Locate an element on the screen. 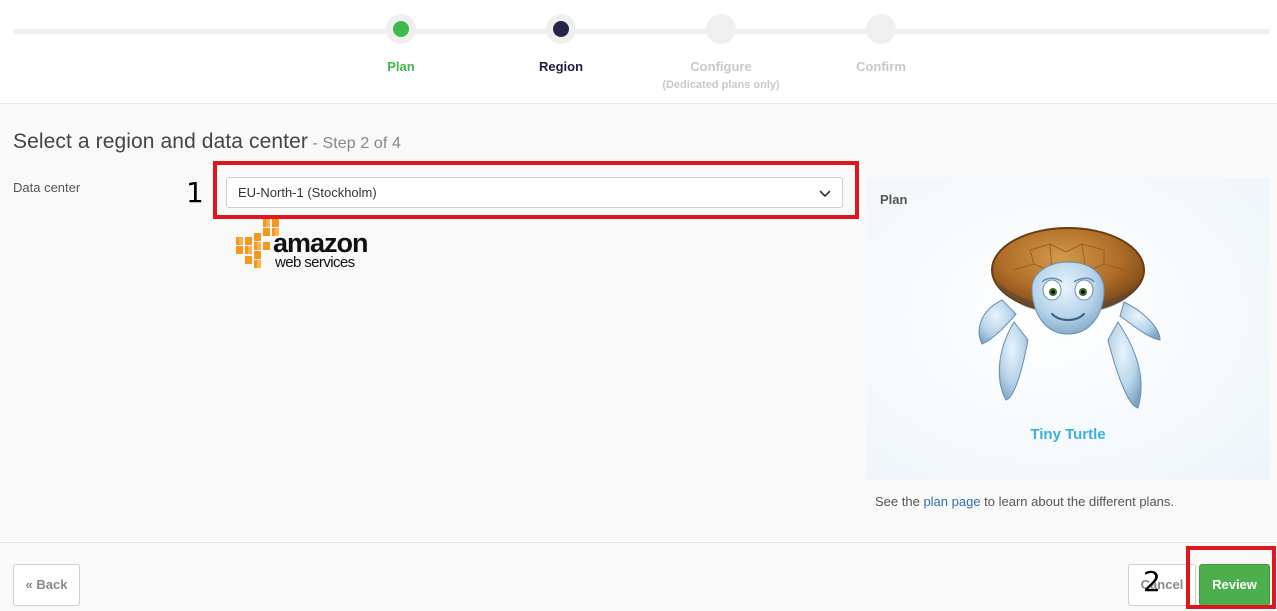  annotation-number-2: 2 is located at coordinates (1152, 581).